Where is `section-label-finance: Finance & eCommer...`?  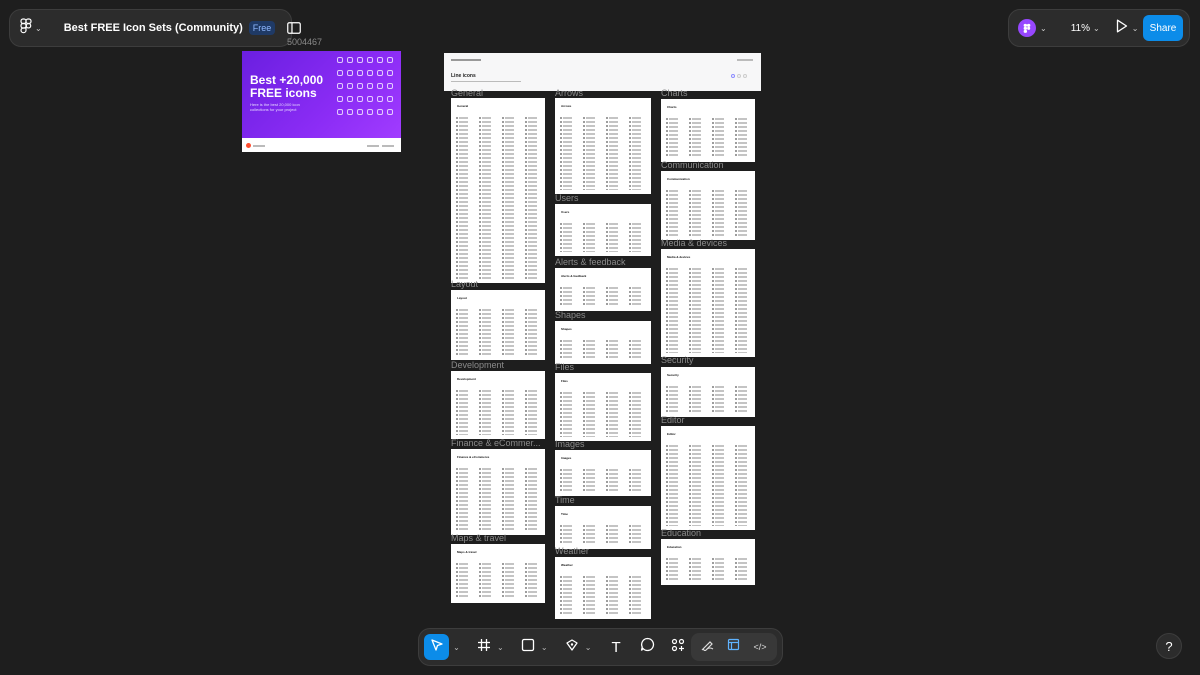
section-label-finance: Finance & eCommer... is located at coordinates (496, 443).